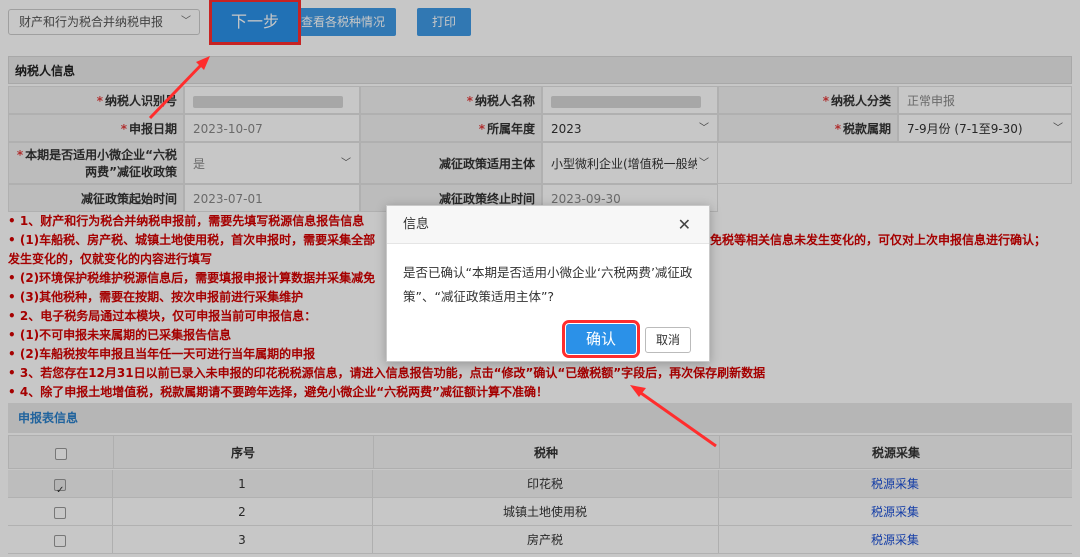  I want to click on confirm-button: 确认, so click(601, 339).